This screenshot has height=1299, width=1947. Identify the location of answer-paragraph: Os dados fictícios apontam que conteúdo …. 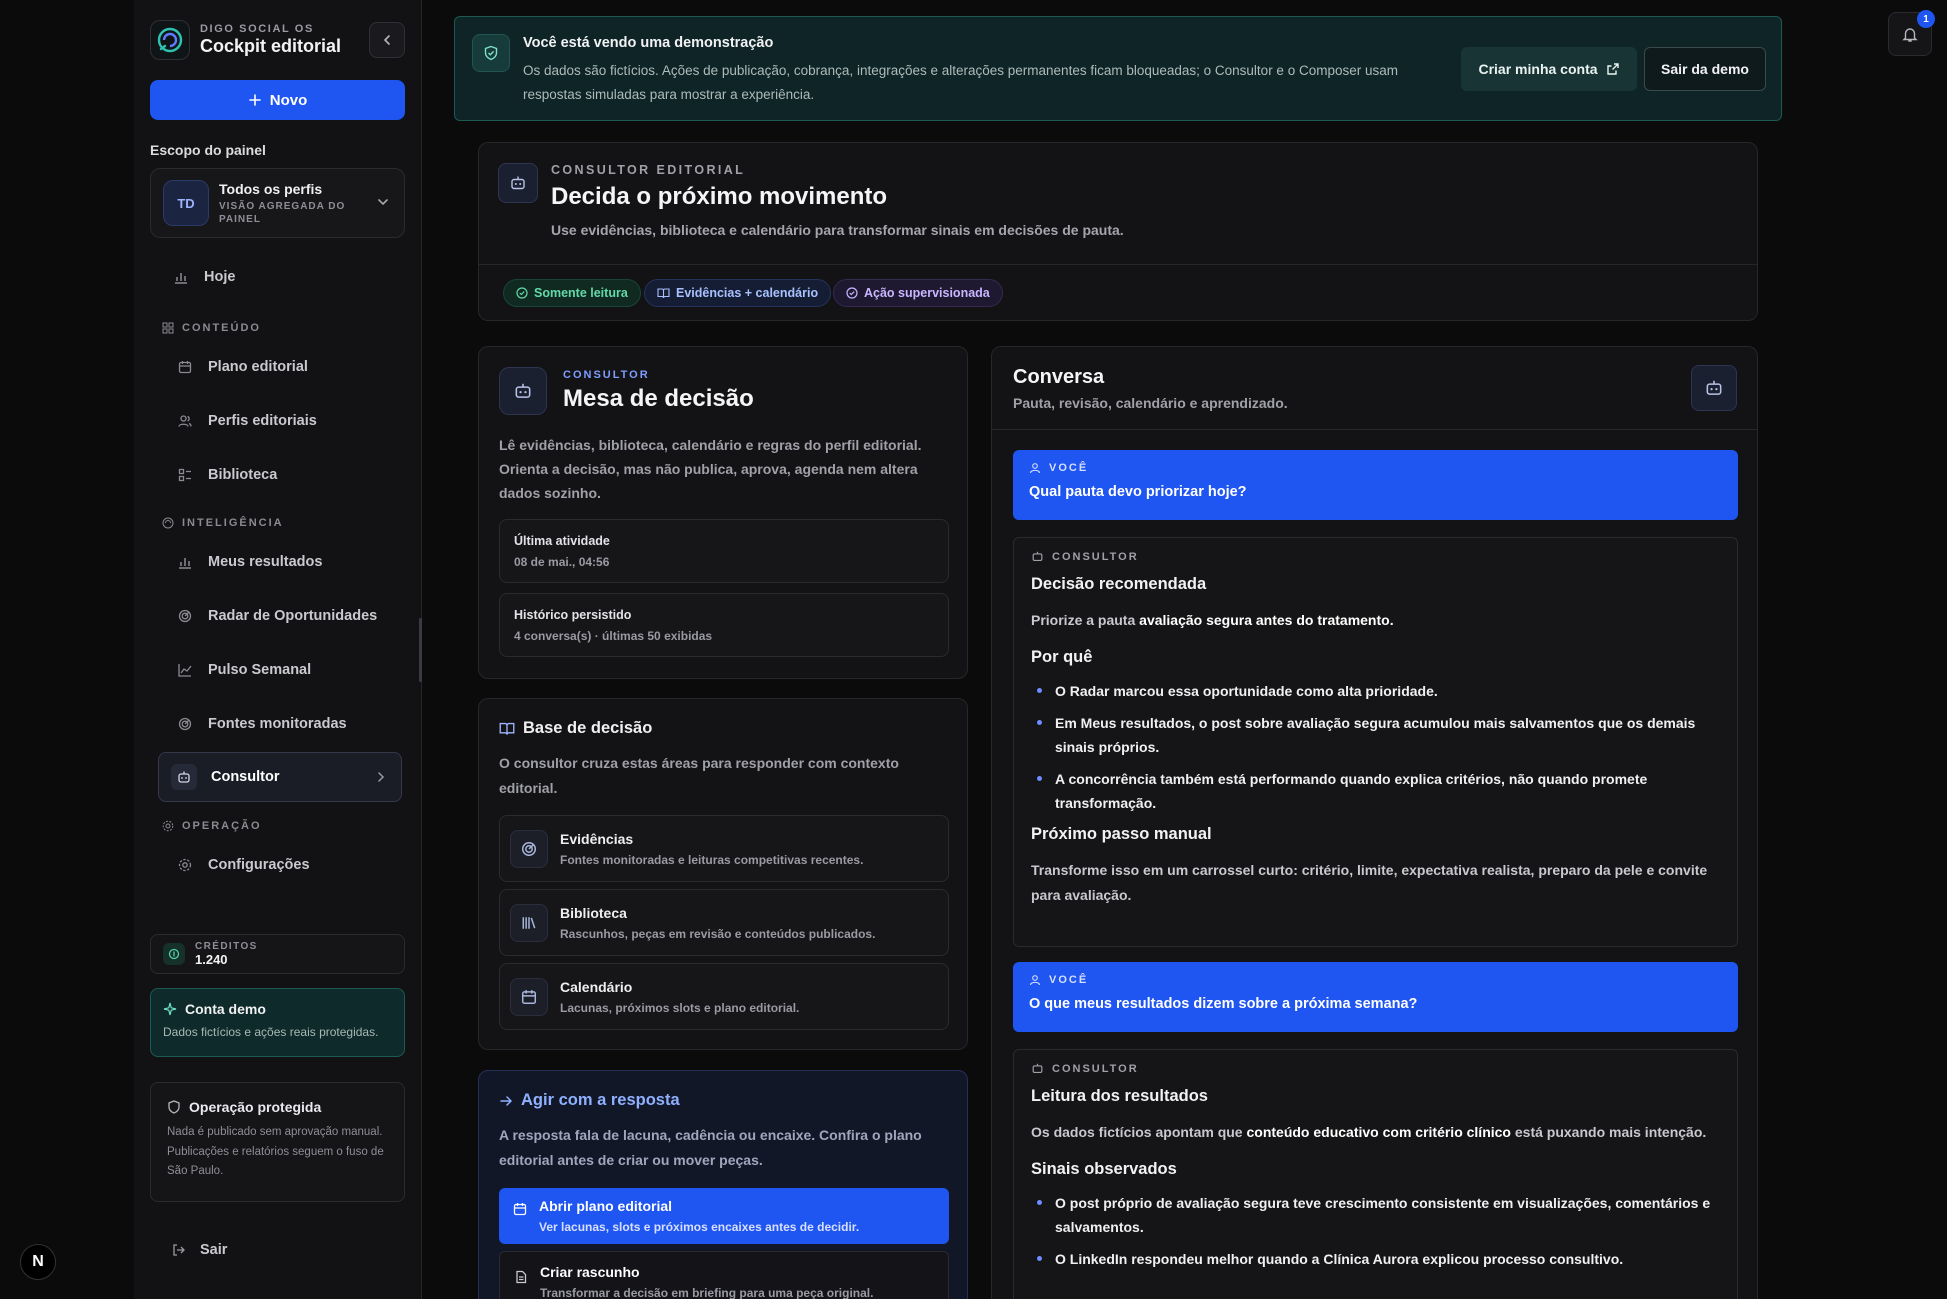
(1375, 1132).